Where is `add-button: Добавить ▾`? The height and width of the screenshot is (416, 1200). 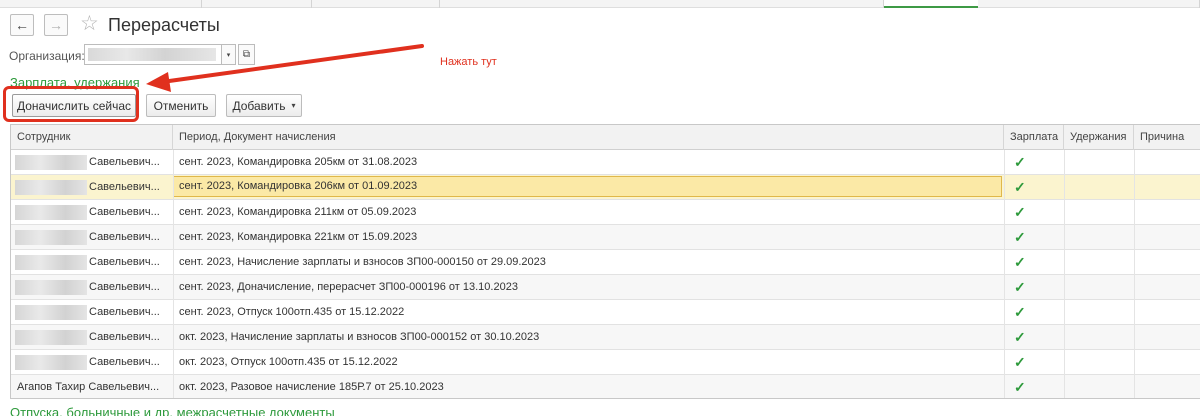 add-button: Добавить ▾ is located at coordinates (264, 105).